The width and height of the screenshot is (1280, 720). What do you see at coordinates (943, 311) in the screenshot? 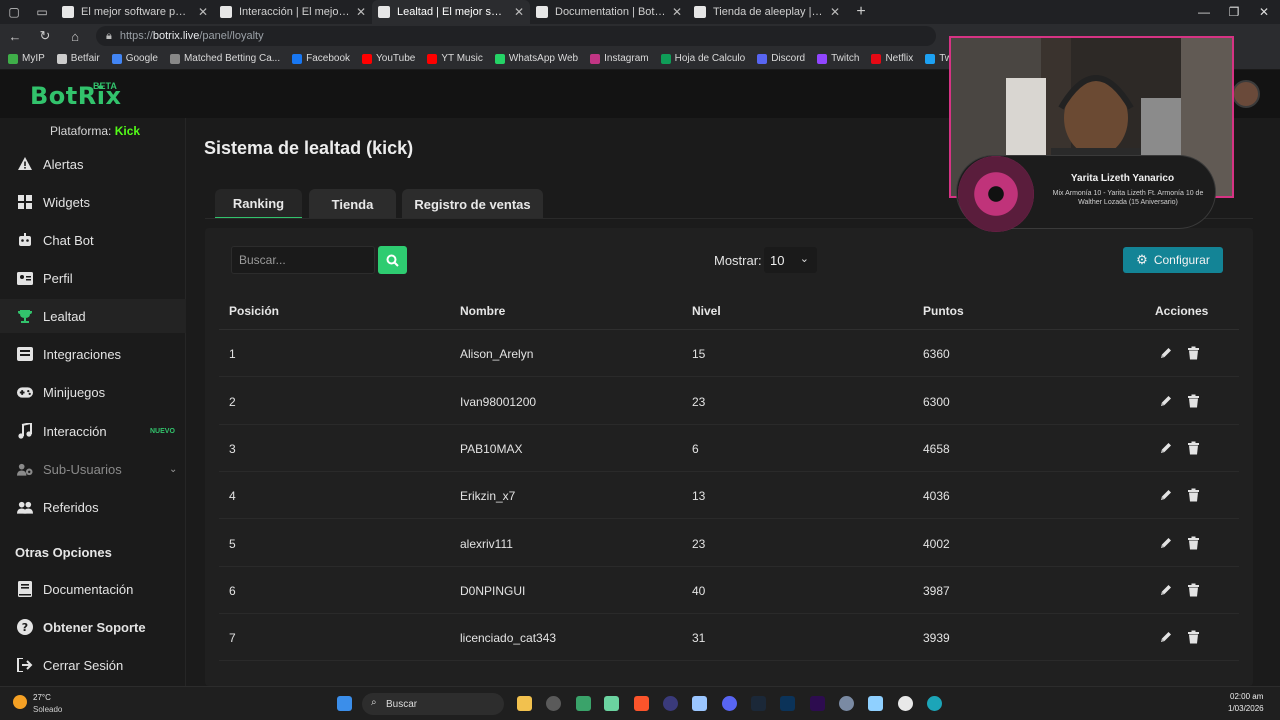
I see `column-header-puntos: Puntos` at bounding box center [943, 311].